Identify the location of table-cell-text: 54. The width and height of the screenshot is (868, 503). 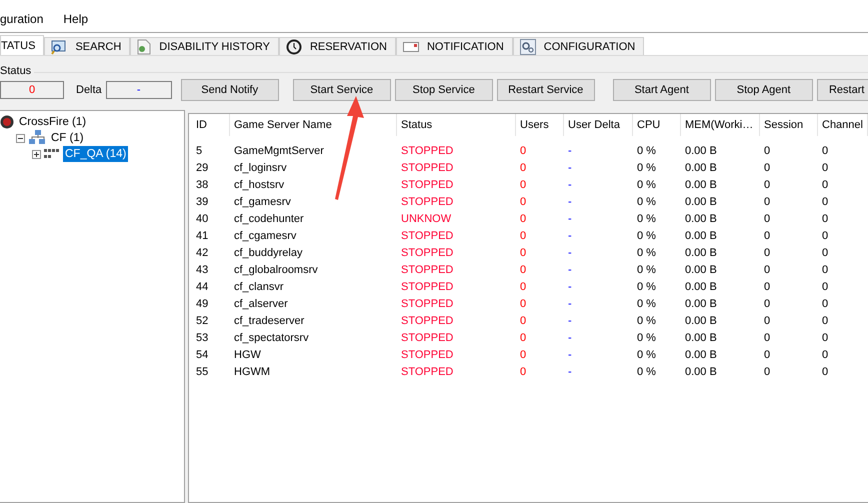
(202, 355).